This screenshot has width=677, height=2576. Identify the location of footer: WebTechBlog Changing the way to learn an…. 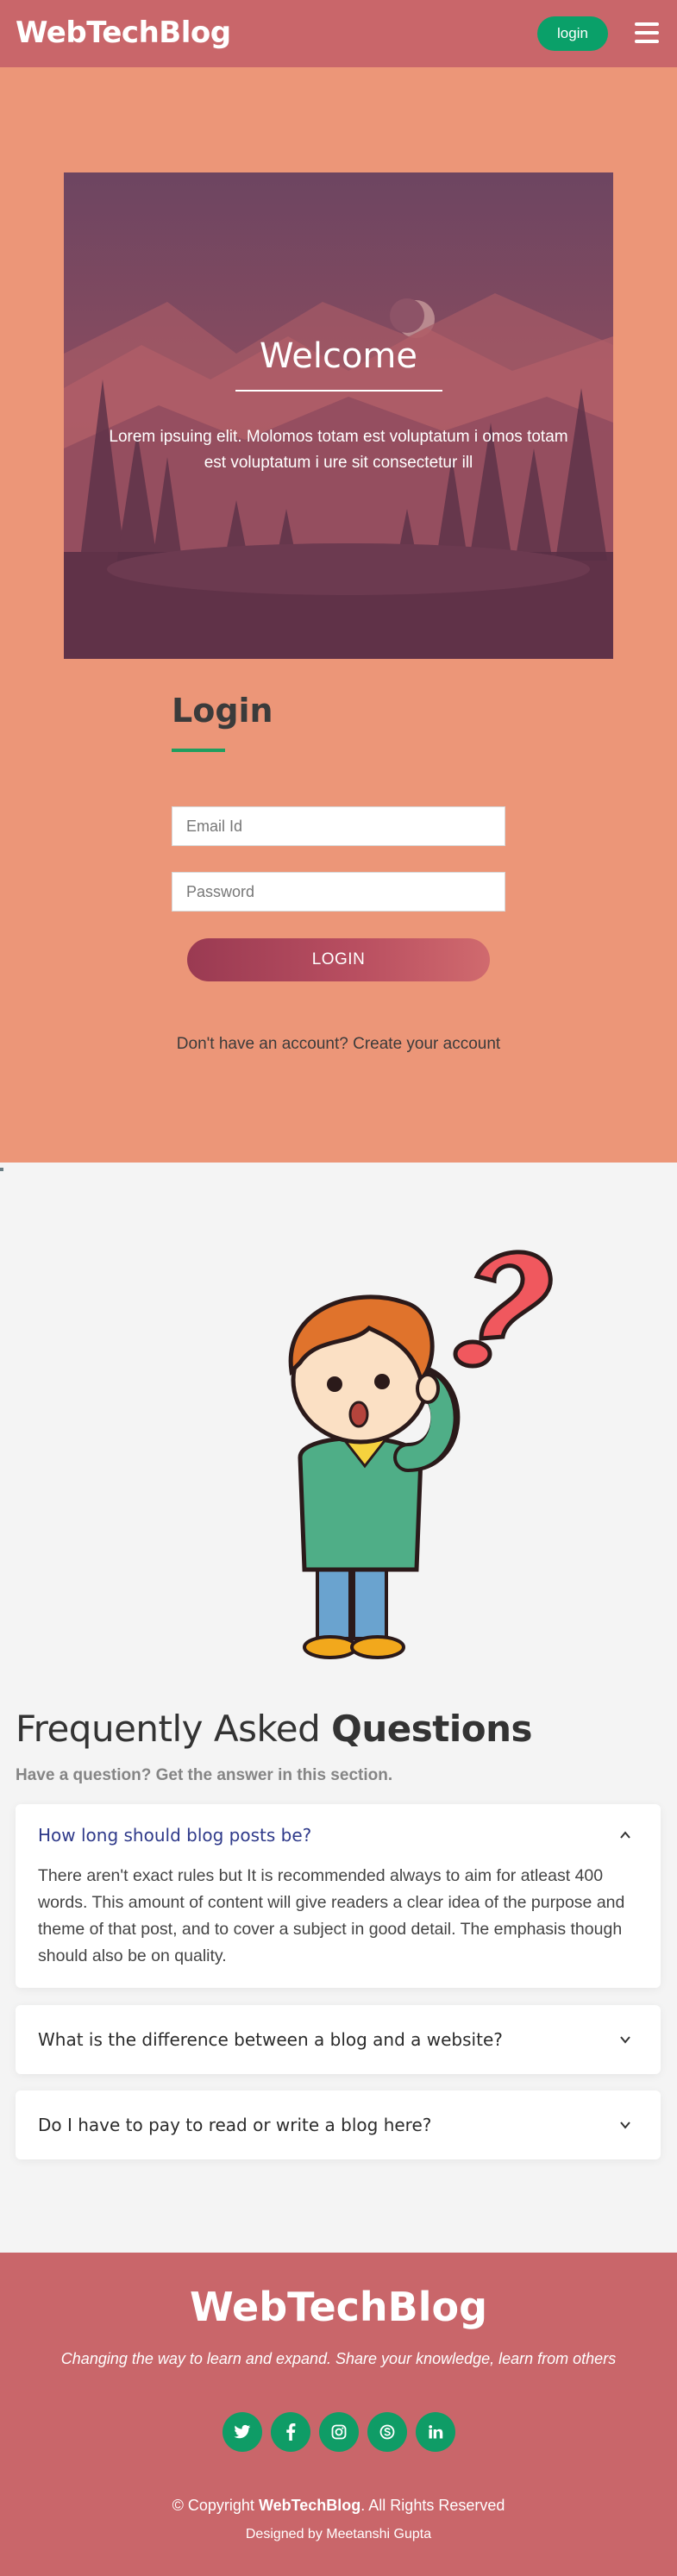
(338, 2414).